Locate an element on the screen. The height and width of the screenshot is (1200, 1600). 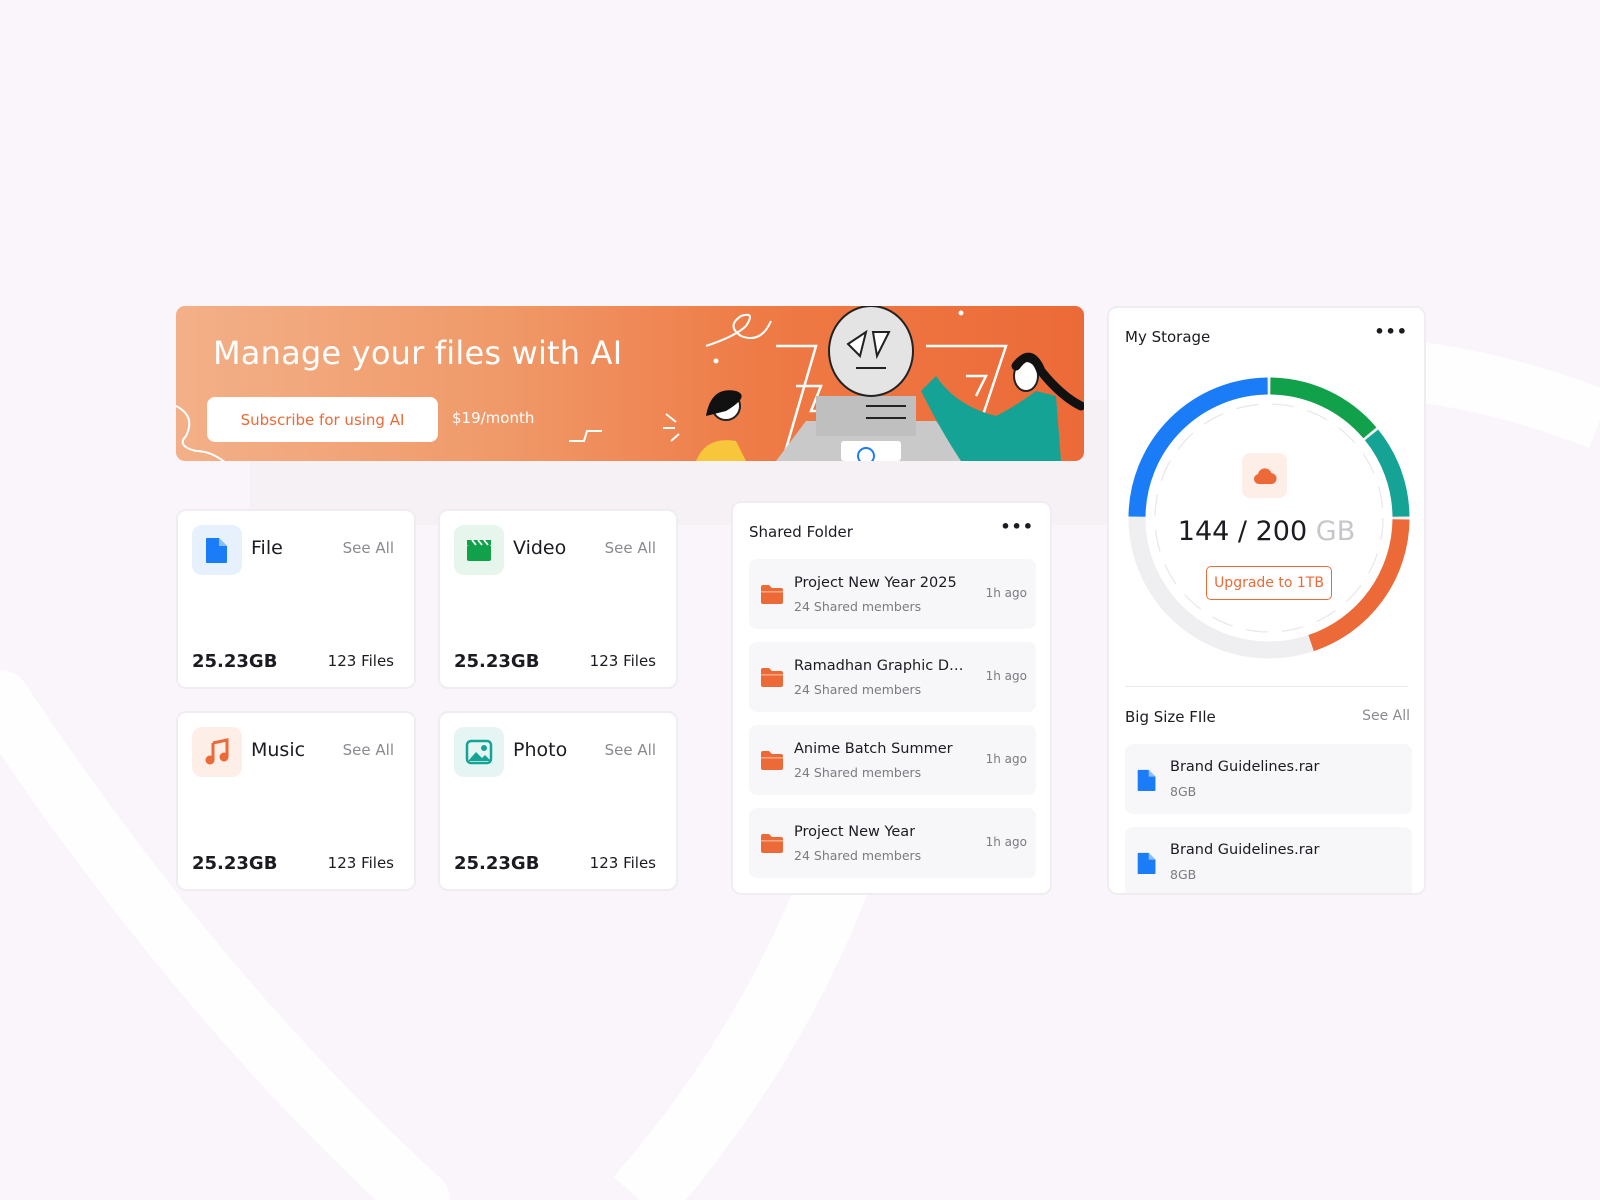
upgrade-button: Upgrade to 1TB is located at coordinates (1269, 583).